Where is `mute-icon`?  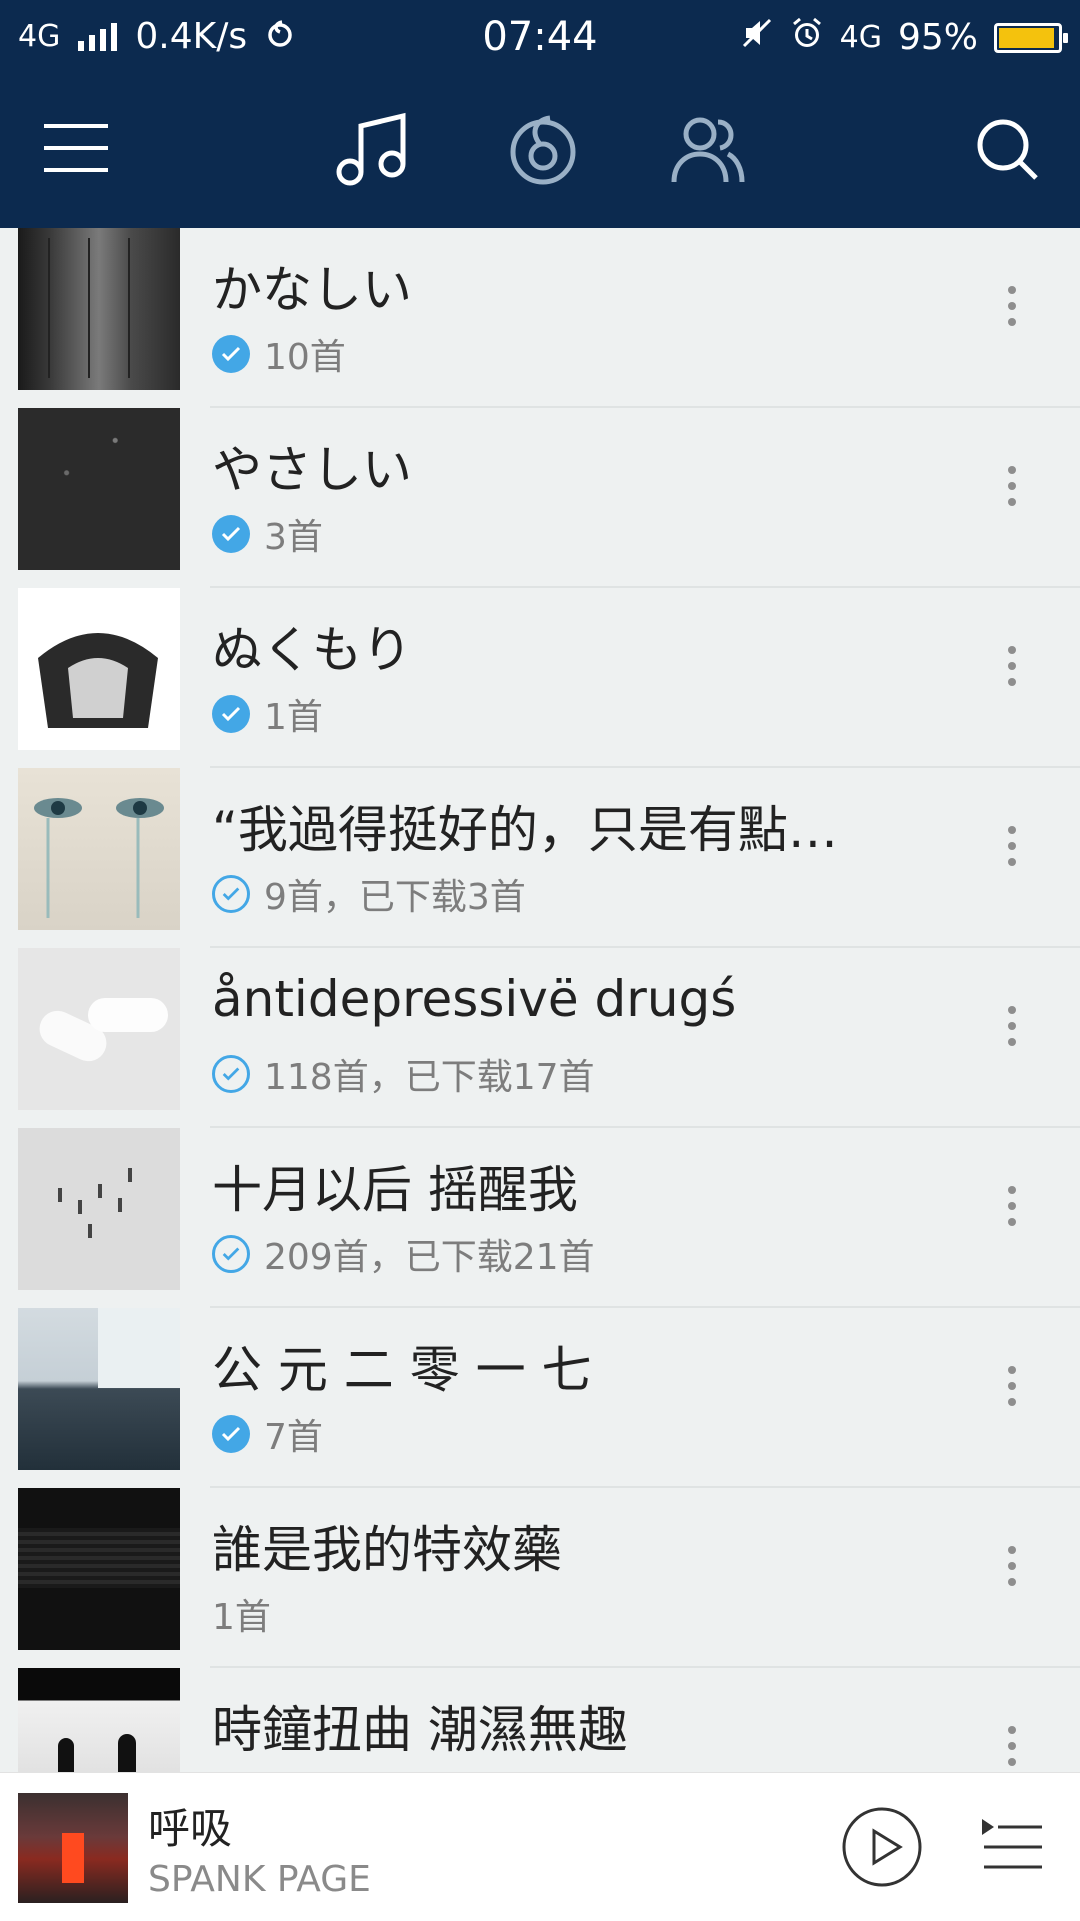 mute-icon is located at coordinates (757, 37).